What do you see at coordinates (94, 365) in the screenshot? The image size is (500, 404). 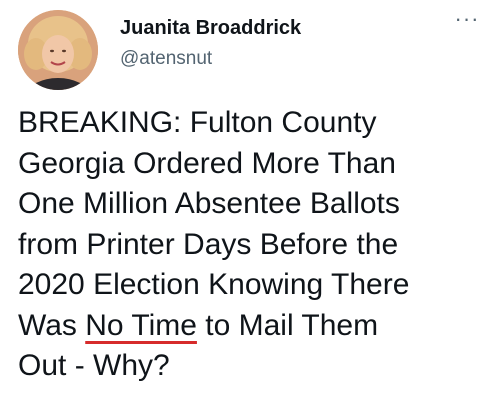 I see `tweet-line-7: Out - Why?` at bounding box center [94, 365].